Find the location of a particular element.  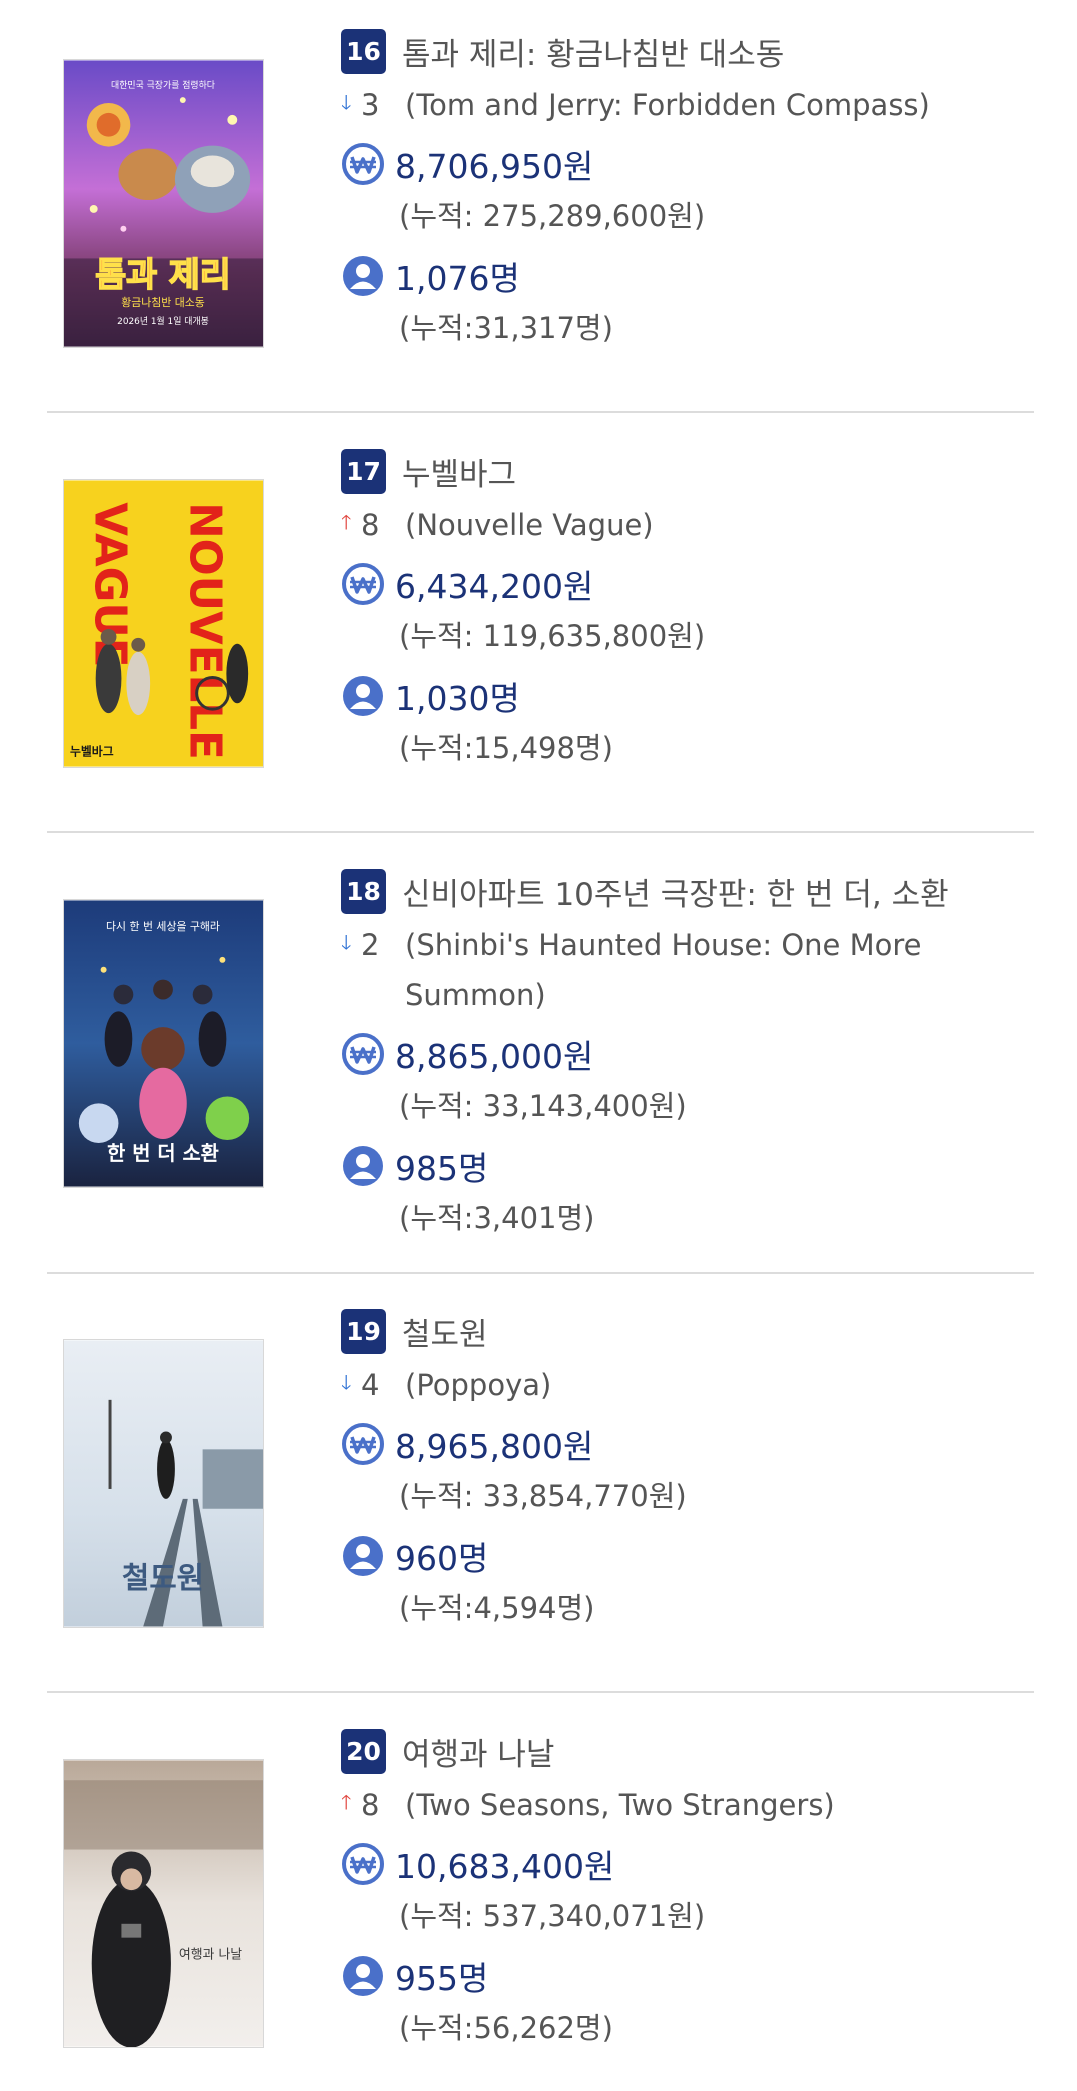

daily-revenue: 8,865,000원 is located at coordinates (494, 1056).